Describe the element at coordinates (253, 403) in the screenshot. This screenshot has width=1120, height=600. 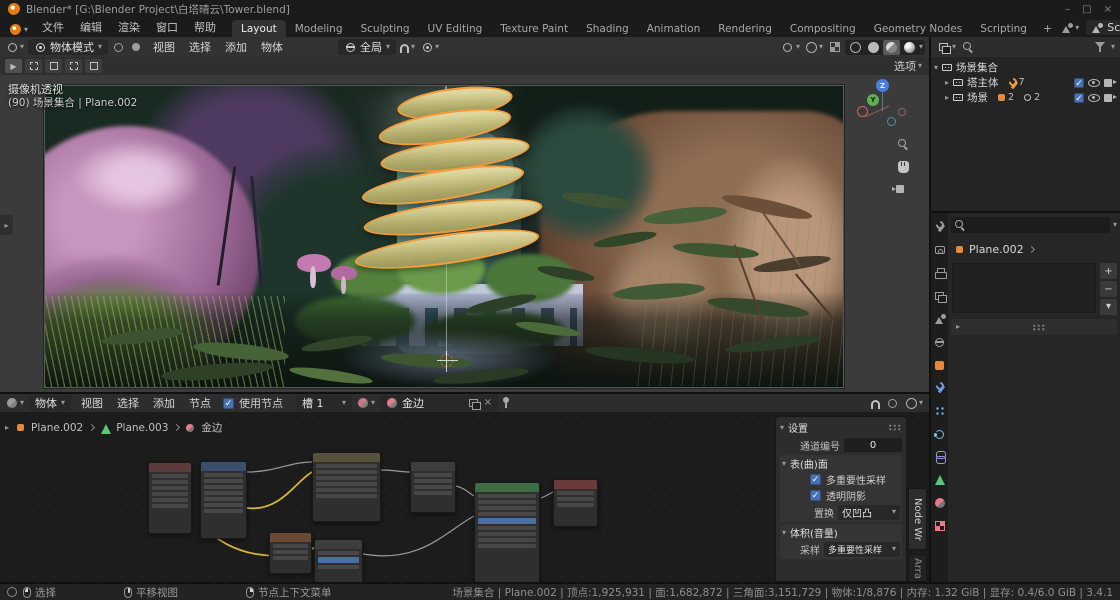
I see `use-nodes-checkbox: ✓ 使用节点` at that location.